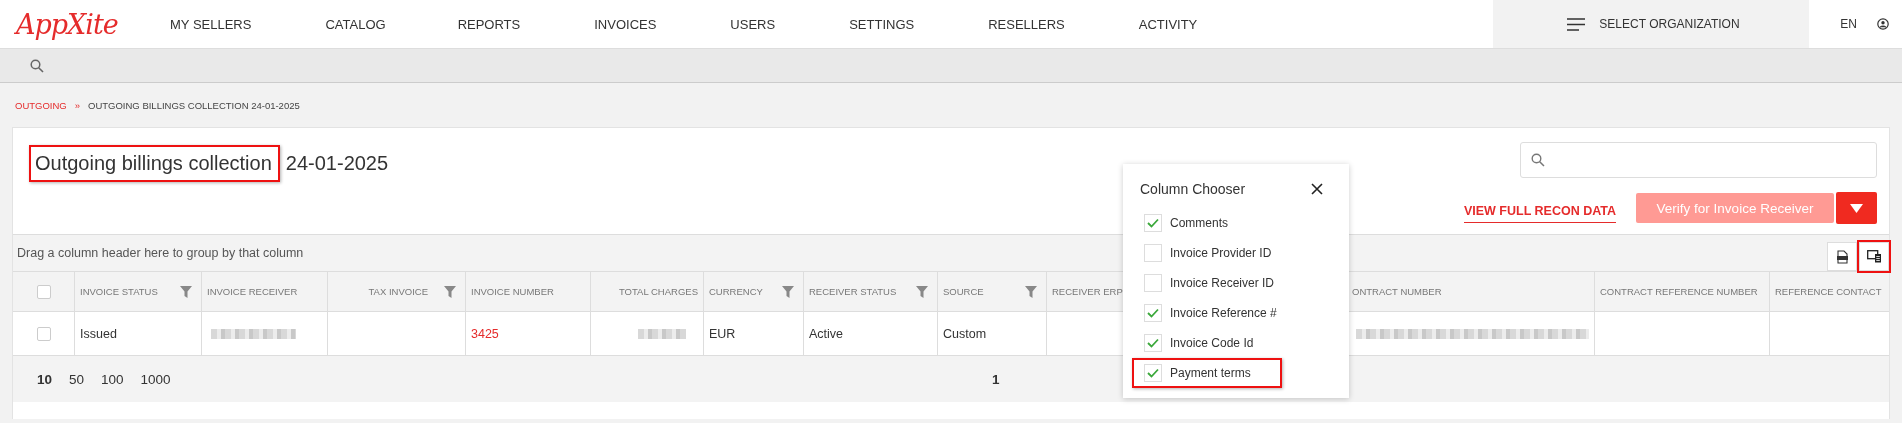 Image resolution: width=1902 pixels, height=423 pixels. I want to click on page-title-date: 24-01-2025, so click(337, 163).